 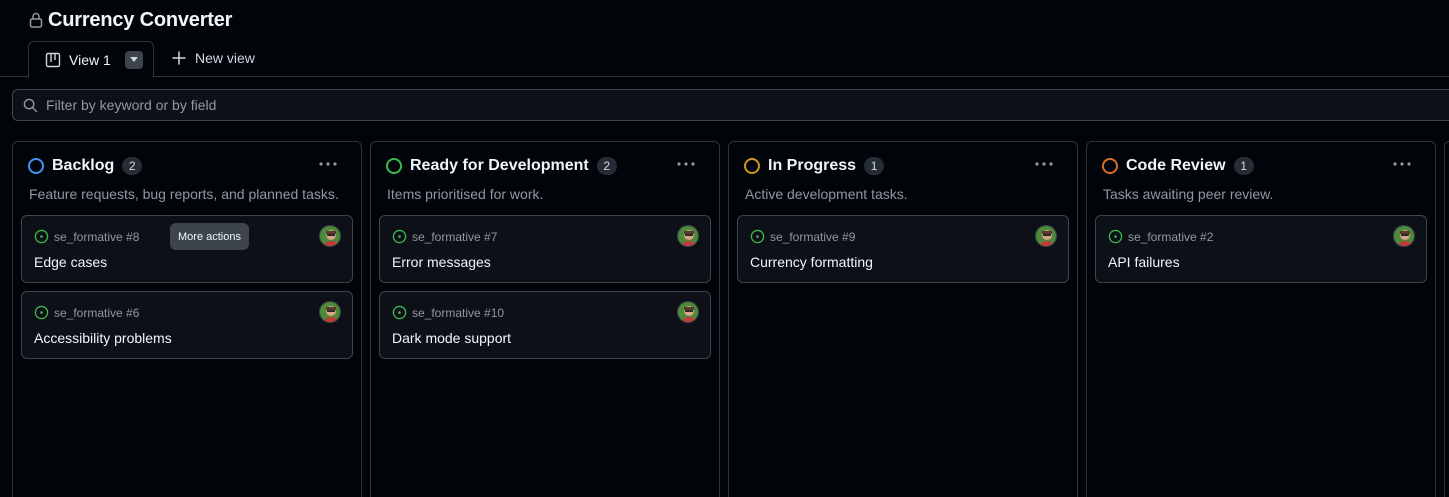 What do you see at coordinates (545, 249) in the screenshot?
I see `issue-card: se_formative #7 Error messages` at bounding box center [545, 249].